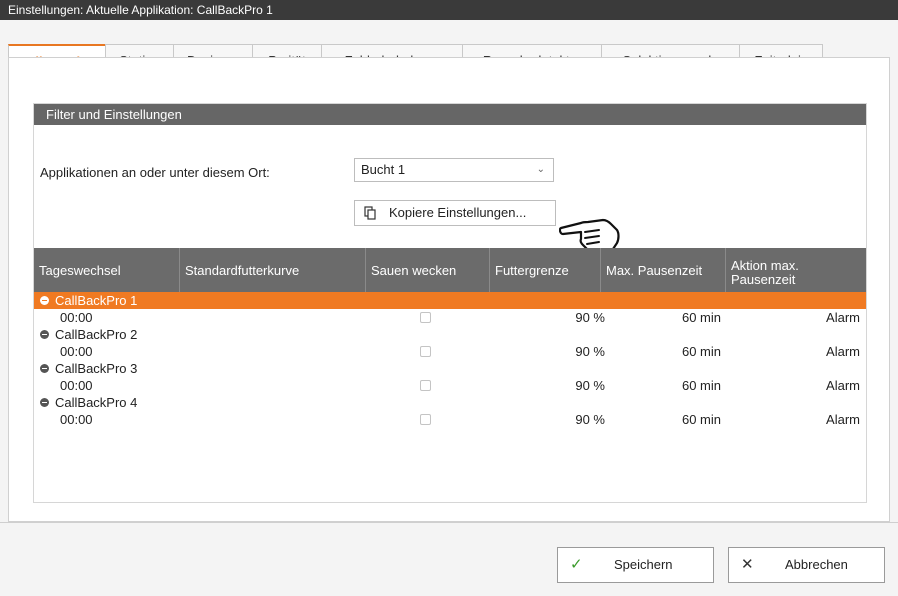  What do you see at coordinates (428, 270) in the screenshot?
I see `col-sauen-wecken: Sauen wecken` at bounding box center [428, 270].